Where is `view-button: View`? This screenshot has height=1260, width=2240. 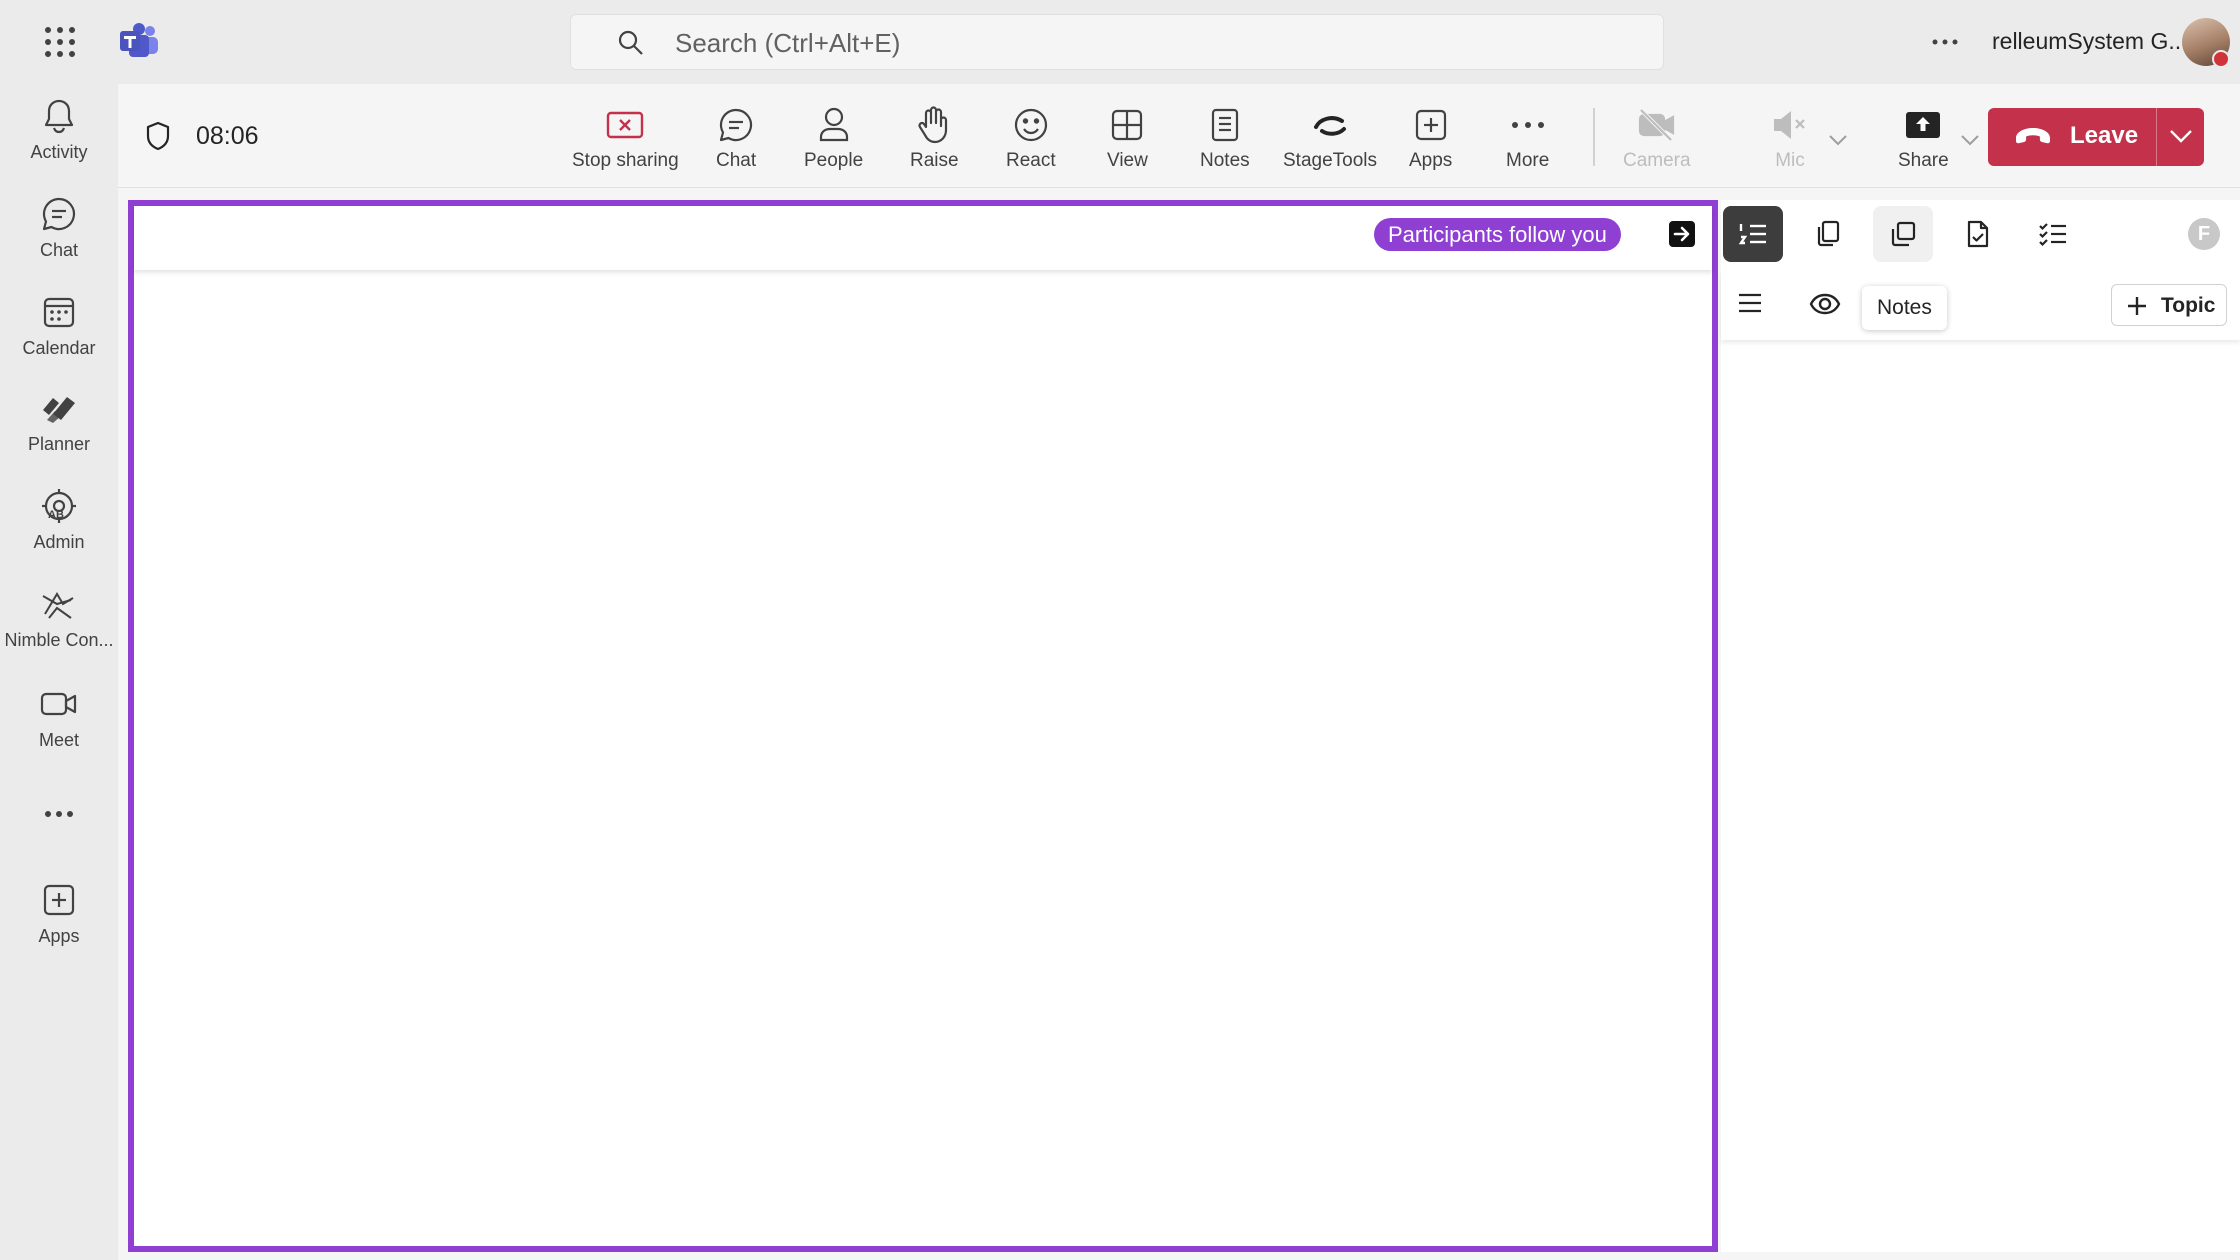
view-button: View is located at coordinates (1127, 142).